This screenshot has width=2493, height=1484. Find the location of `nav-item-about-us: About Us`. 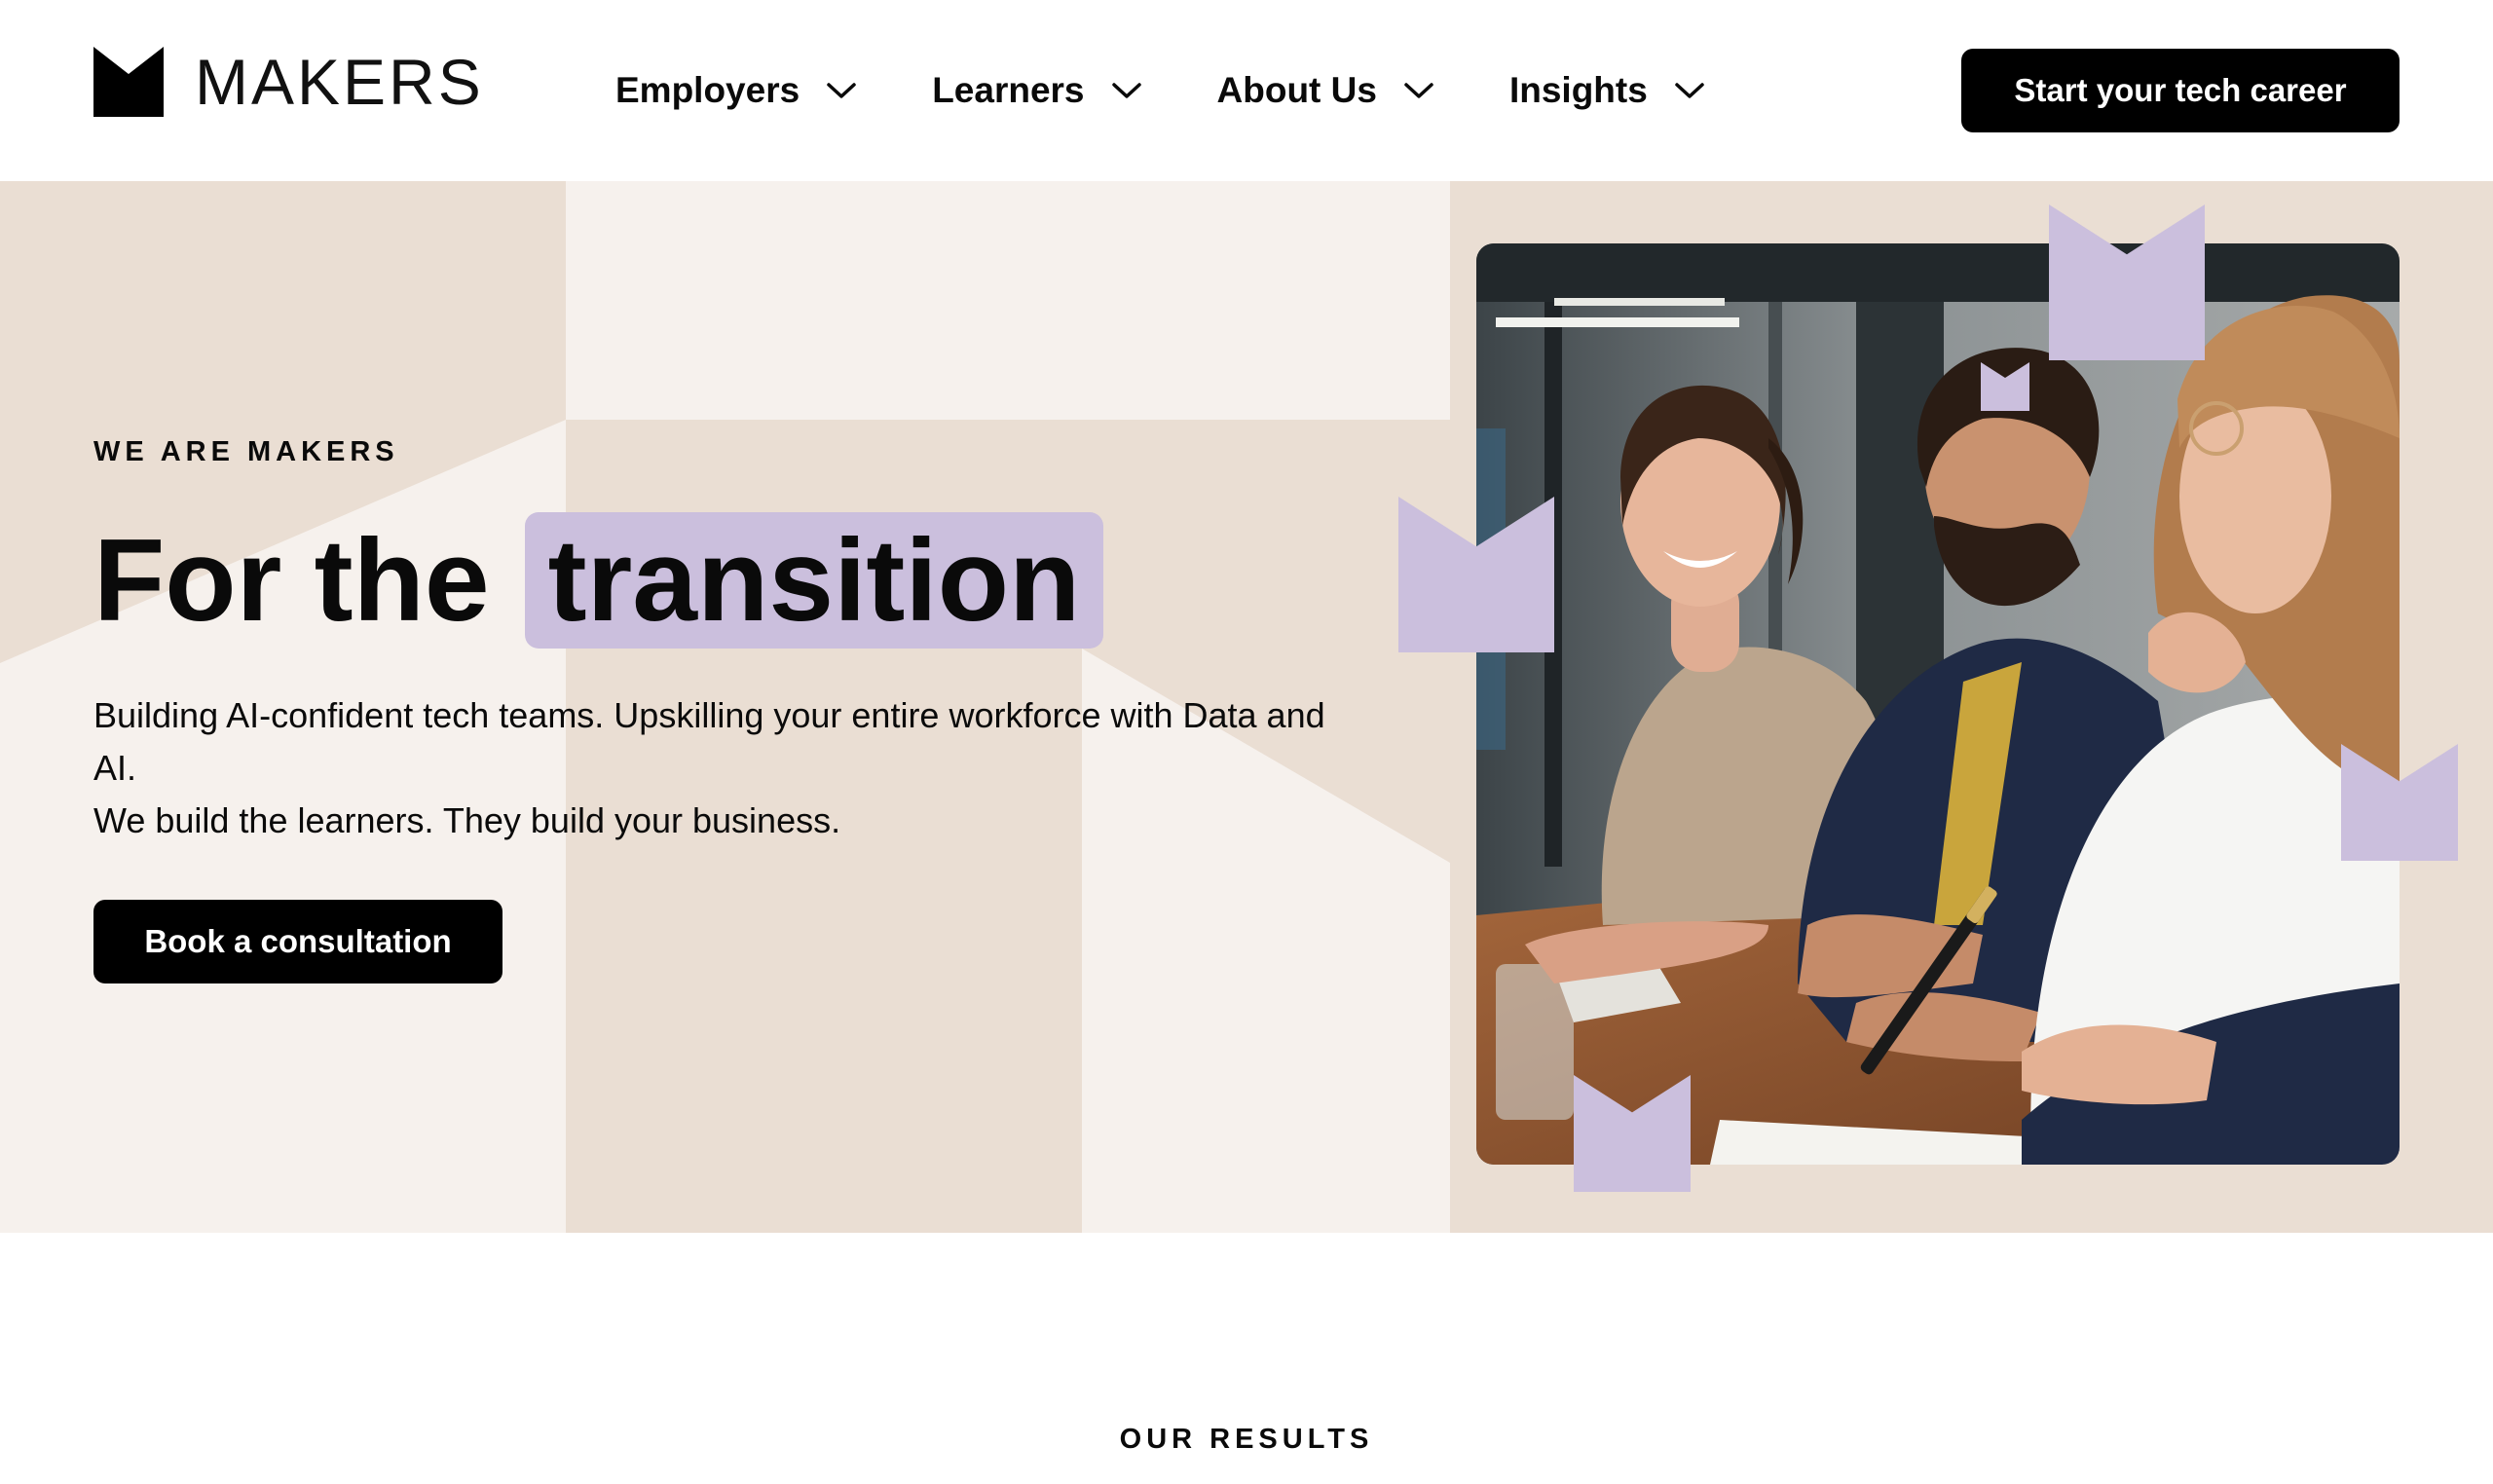

nav-item-about-us: About Us is located at coordinates (1326, 90).